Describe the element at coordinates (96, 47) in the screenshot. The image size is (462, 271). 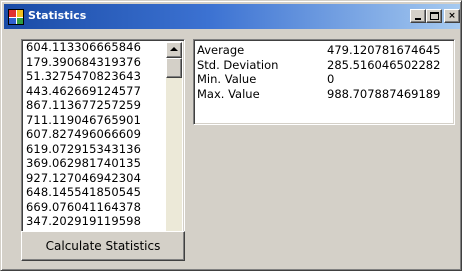
I see `list-item: 604.113306665846` at that location.